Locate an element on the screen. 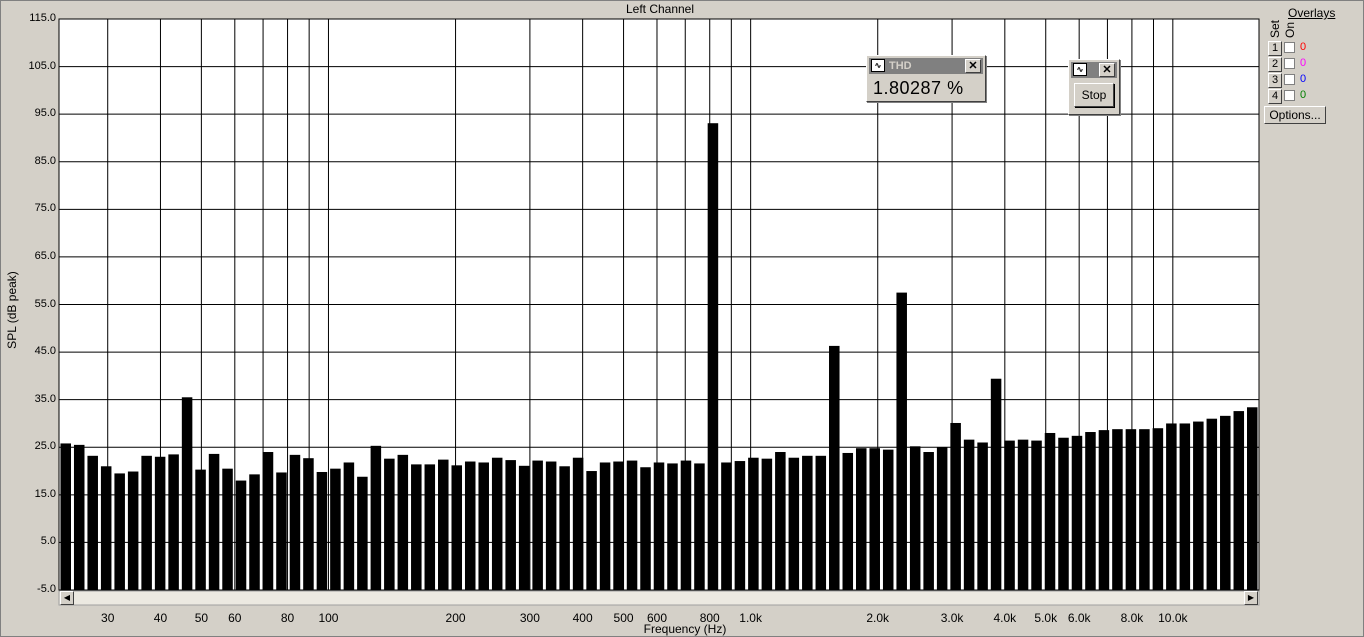 The height and width of the screenshot is (637, 1364). thd-window: ∿ THD ✕ 1.80287 % is located at coordinates (926, 78).